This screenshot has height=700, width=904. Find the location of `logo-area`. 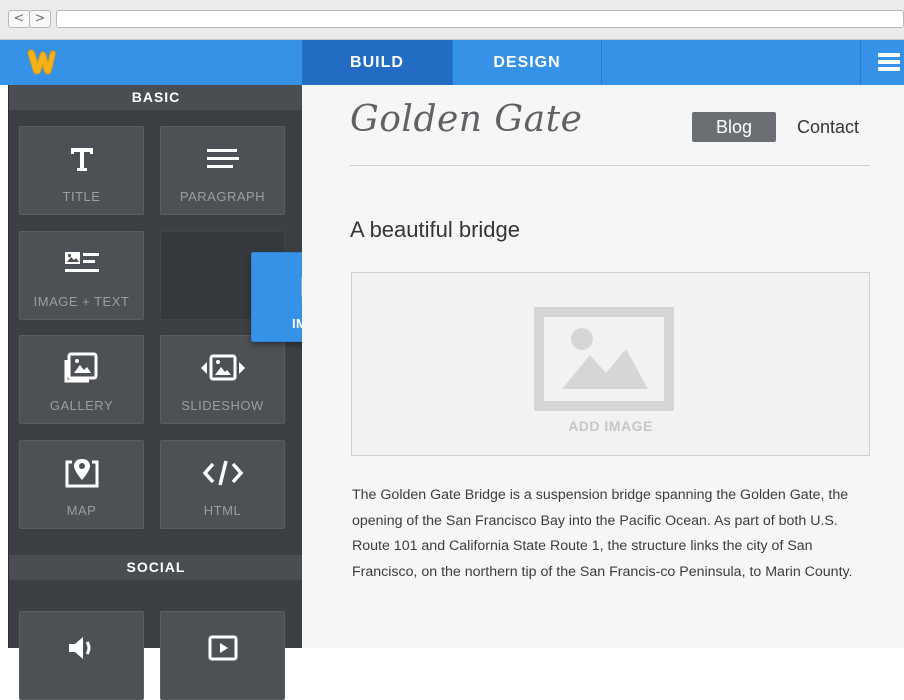

logo-area is located at coordinates (155, 62).